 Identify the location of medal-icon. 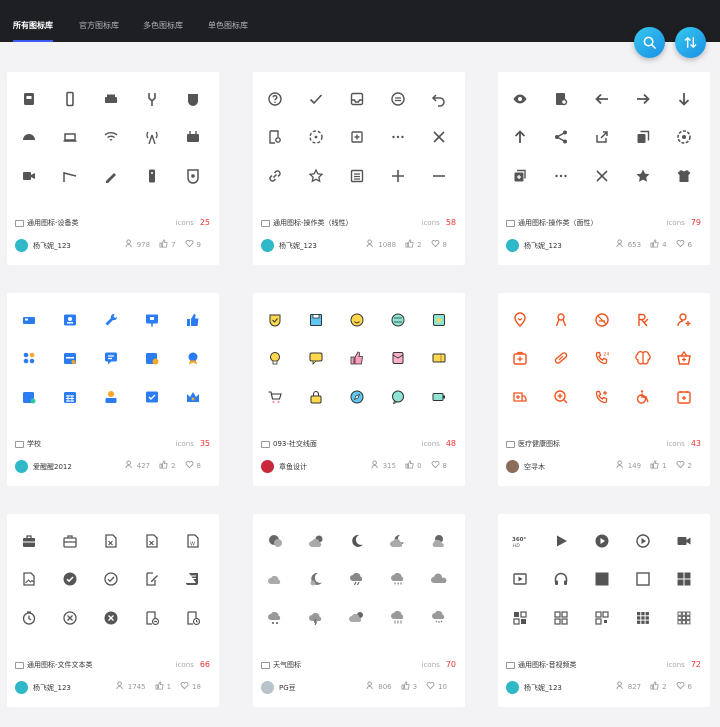
(193, 358).